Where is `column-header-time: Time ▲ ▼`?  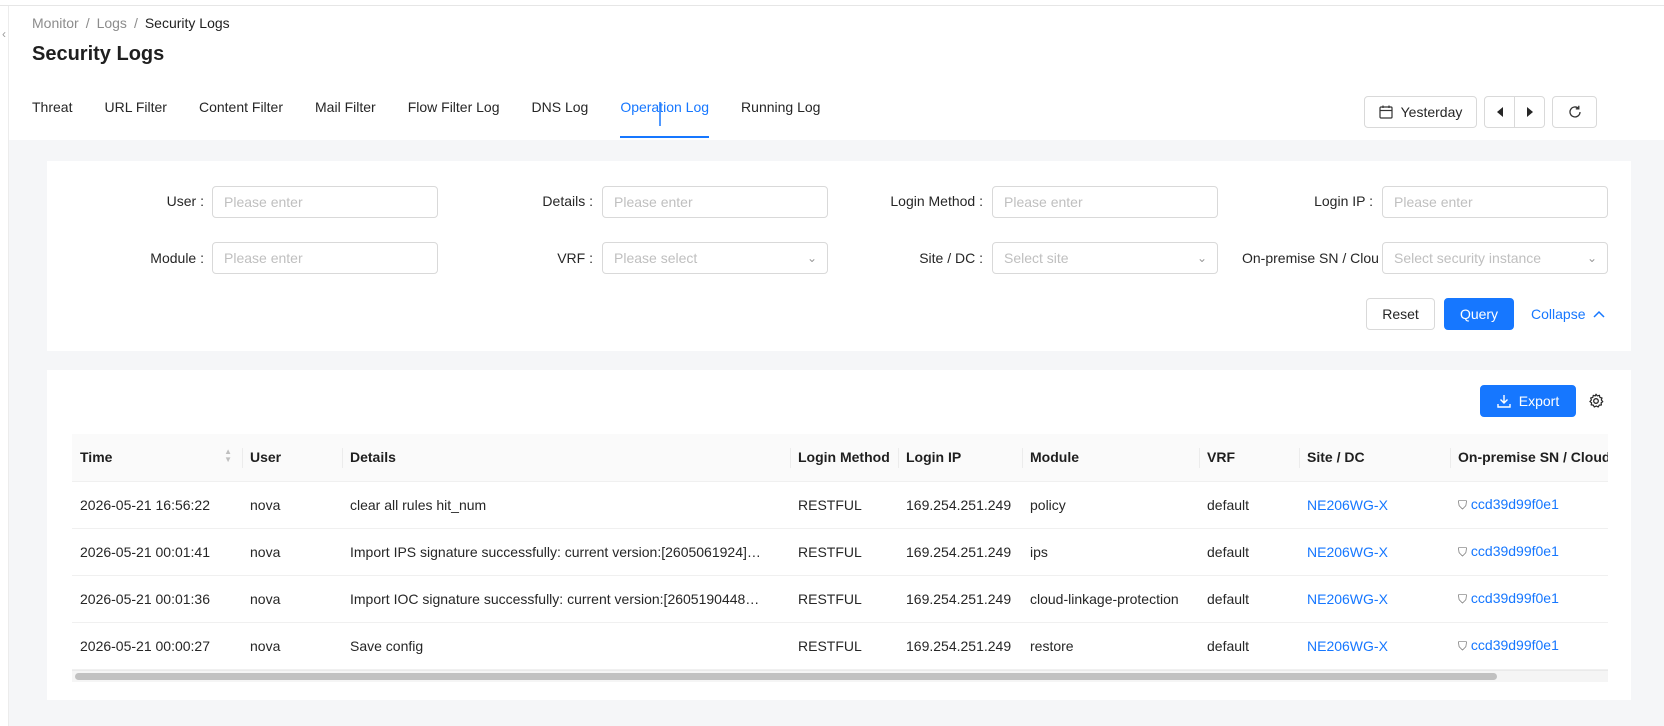
column-header-time: Time ▲ ▼ is located at coordinates (157, 458).